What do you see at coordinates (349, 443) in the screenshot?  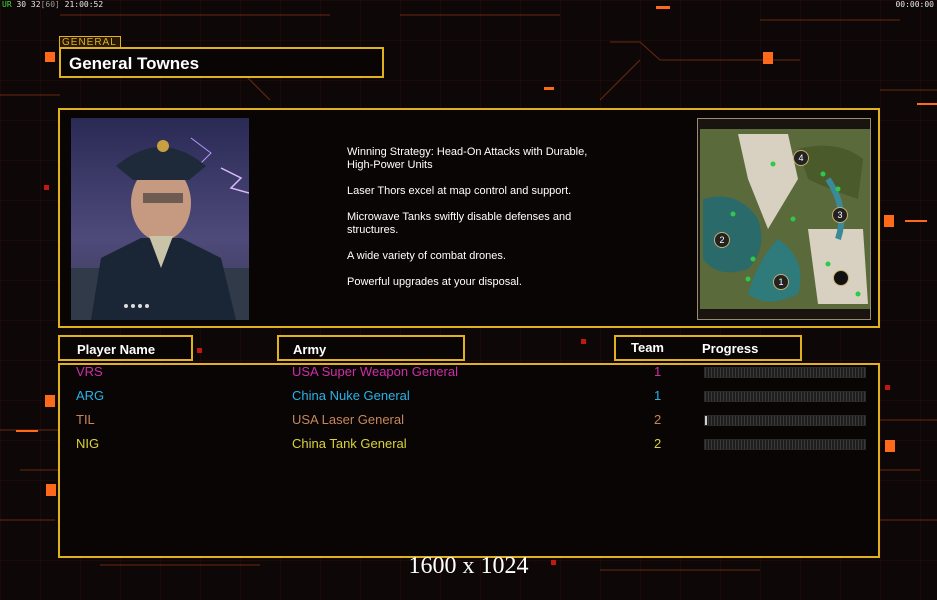 I see `player-army: China Tank General` at bounding box center [349, 443].